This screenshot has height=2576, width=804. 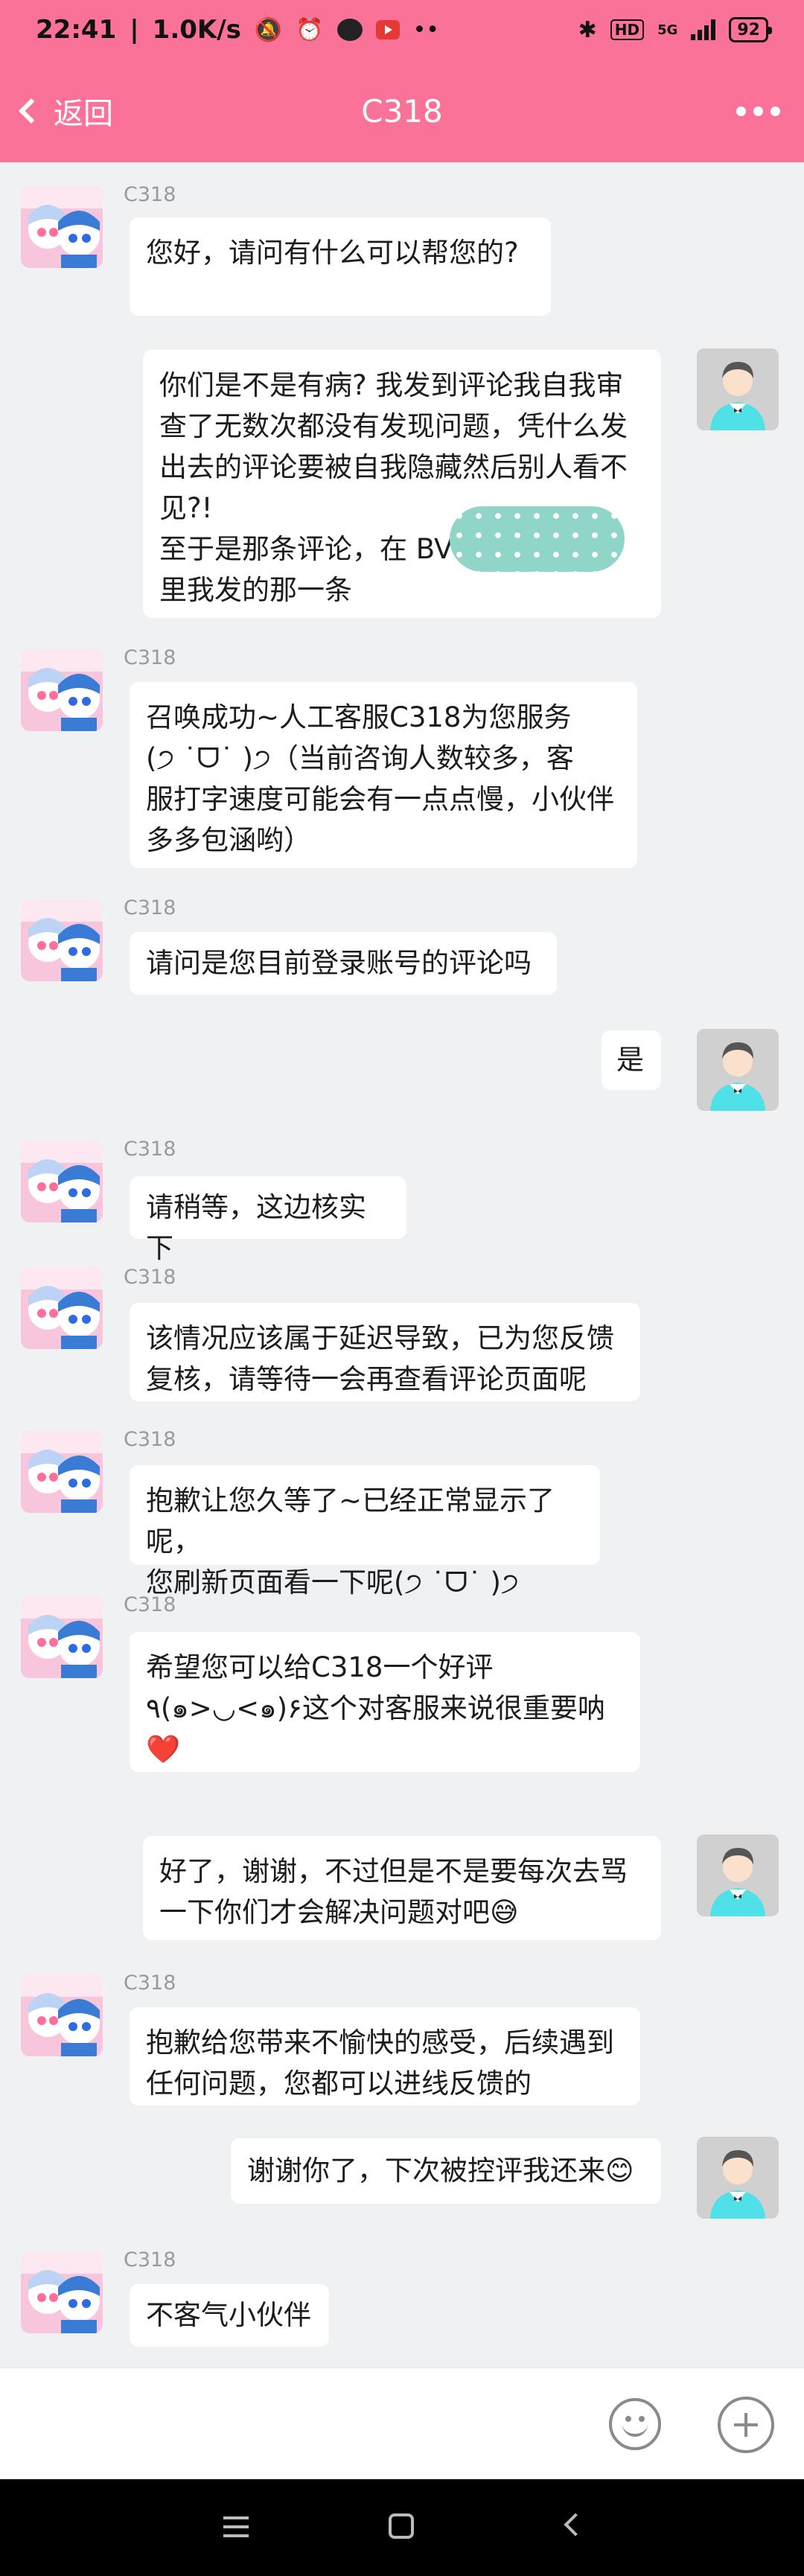 I want to click on message-line: 出去的评论要被自我隐藏然后别人看不, so click(x=393, y=467).